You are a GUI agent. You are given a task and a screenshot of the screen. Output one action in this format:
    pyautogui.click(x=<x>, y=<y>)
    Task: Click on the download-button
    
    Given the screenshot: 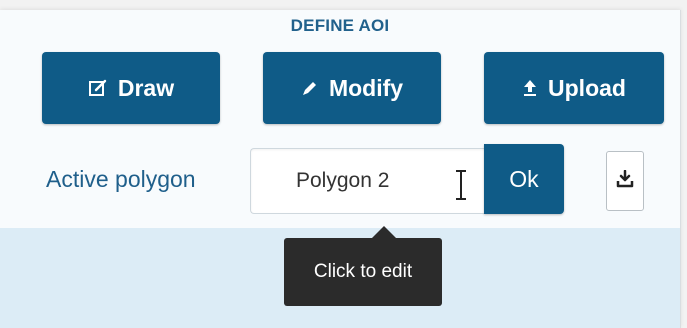 What is the action you would take?
    pyautogui.click(x=625, y=181)
    